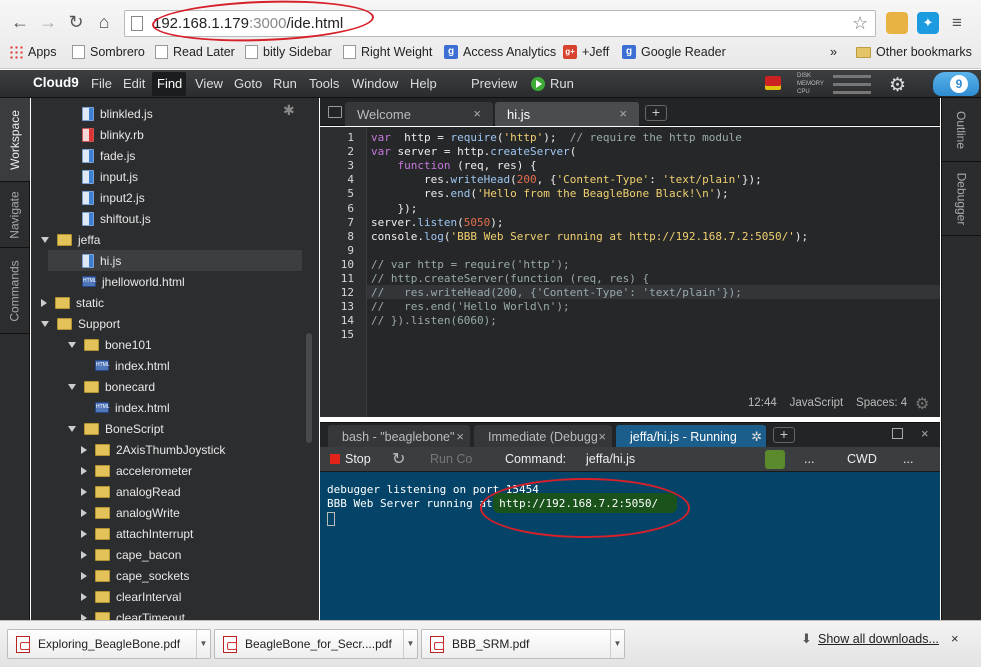  I want to click on close-panel-icon: ×, so click(925, 433).